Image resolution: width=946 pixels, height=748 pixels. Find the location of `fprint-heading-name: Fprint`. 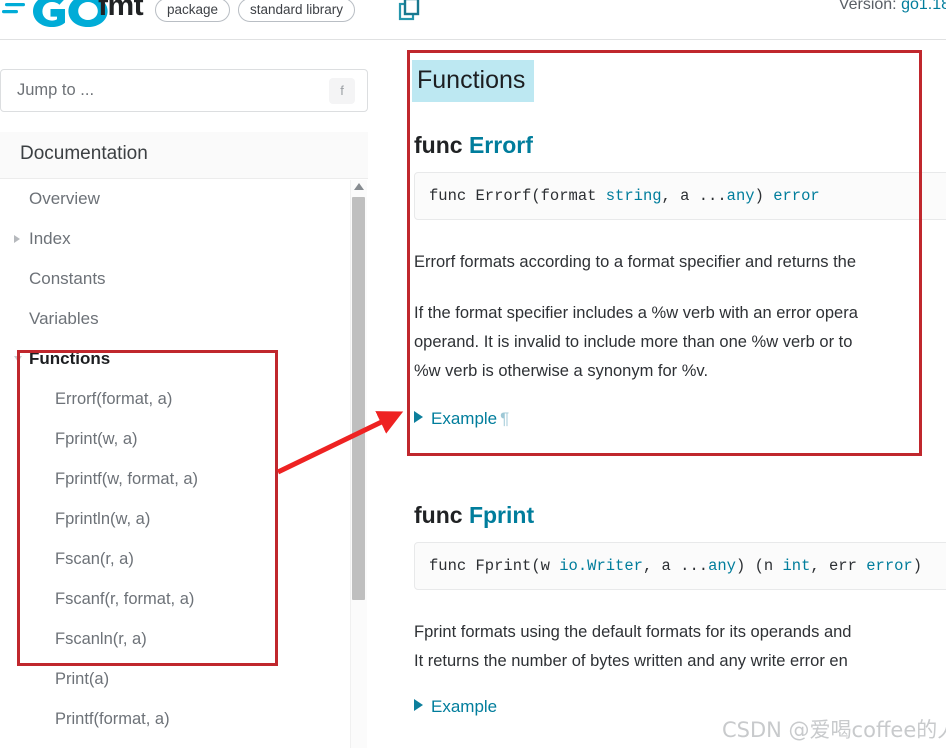

fprint-heading-name: Fprint is located at coordinates (501, 515).